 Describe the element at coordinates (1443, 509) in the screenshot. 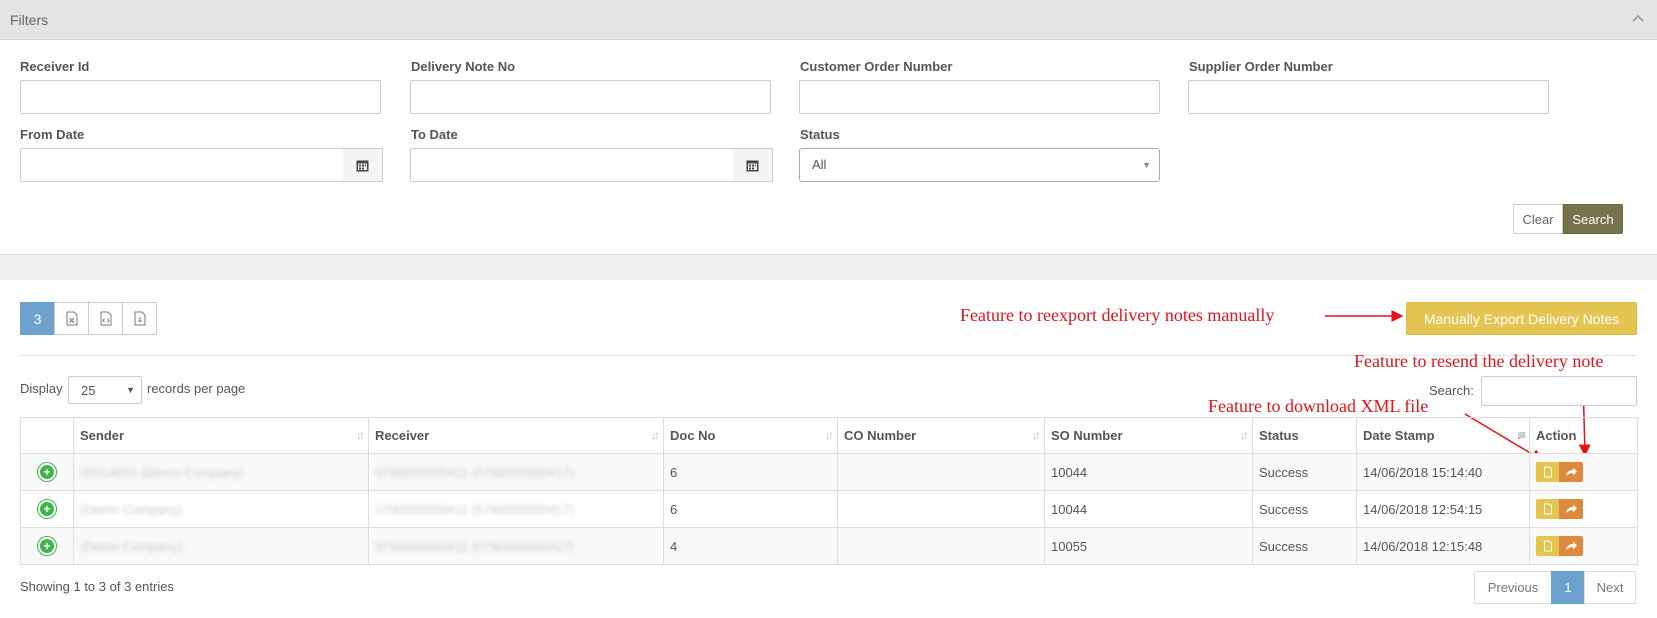

I see `date-stamp-cell: 14/06/2018 12:54:15` at that location.